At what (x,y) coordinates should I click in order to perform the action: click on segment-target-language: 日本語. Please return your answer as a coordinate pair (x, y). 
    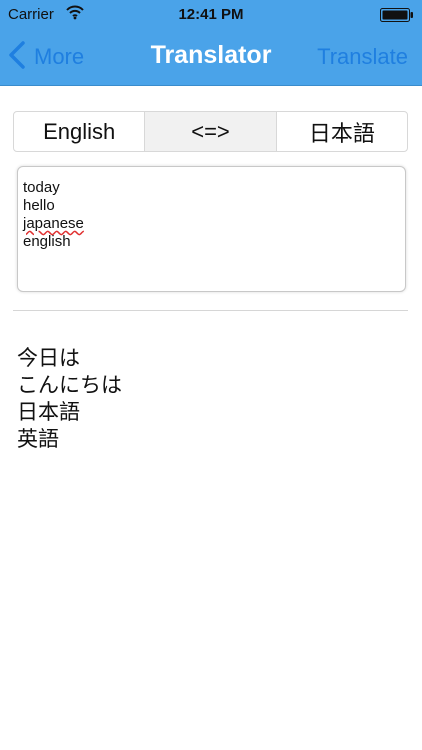
    Looking at the image, I should click on (342, 131).